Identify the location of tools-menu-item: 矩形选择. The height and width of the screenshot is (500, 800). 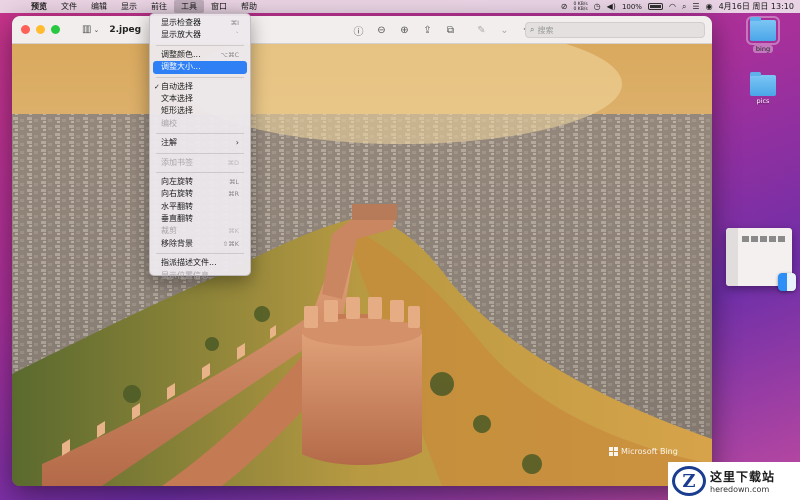
(200, 111).